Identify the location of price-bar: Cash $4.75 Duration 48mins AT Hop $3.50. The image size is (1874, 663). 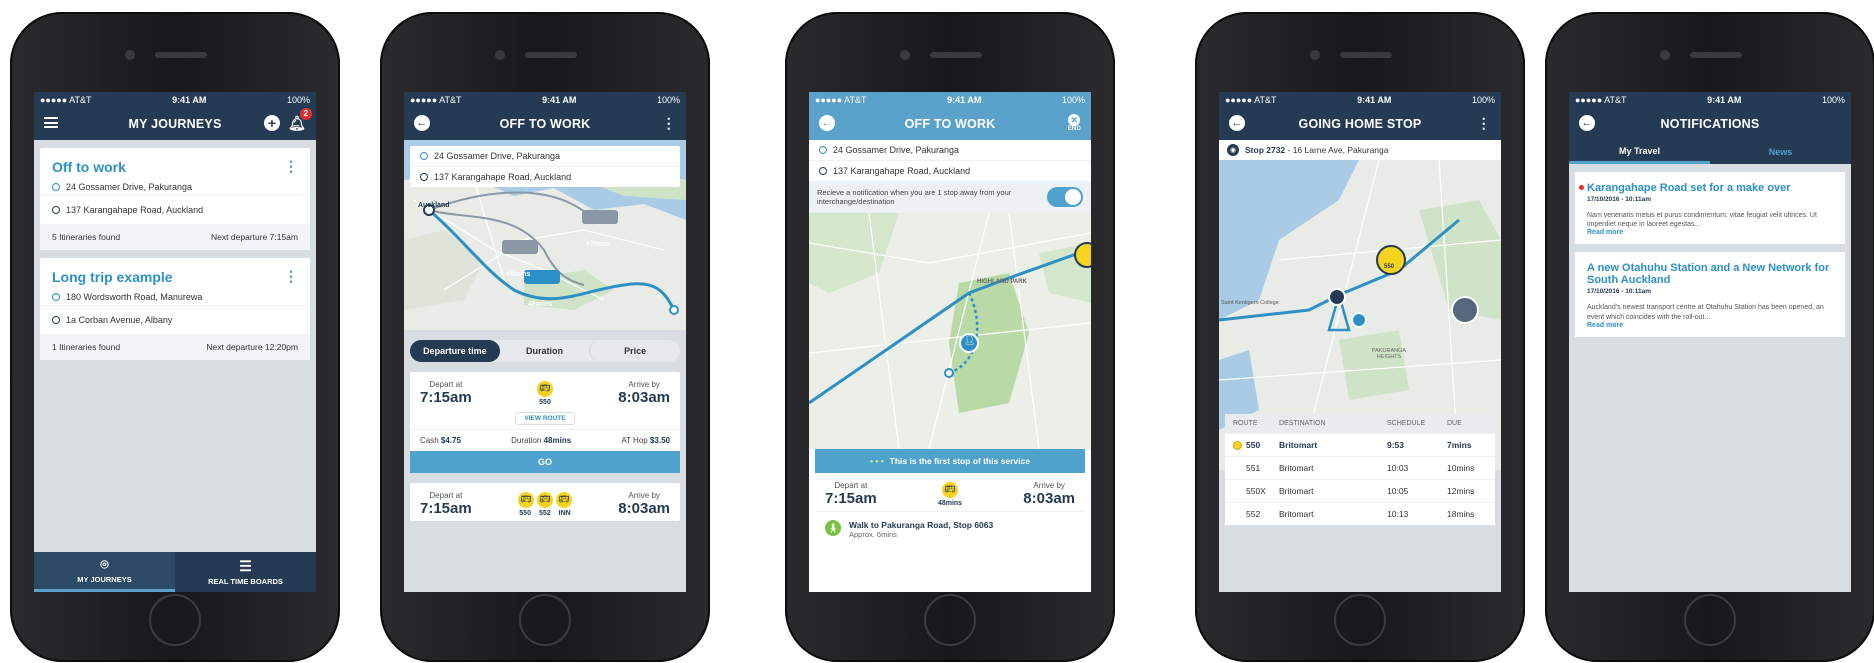
(545, 440).